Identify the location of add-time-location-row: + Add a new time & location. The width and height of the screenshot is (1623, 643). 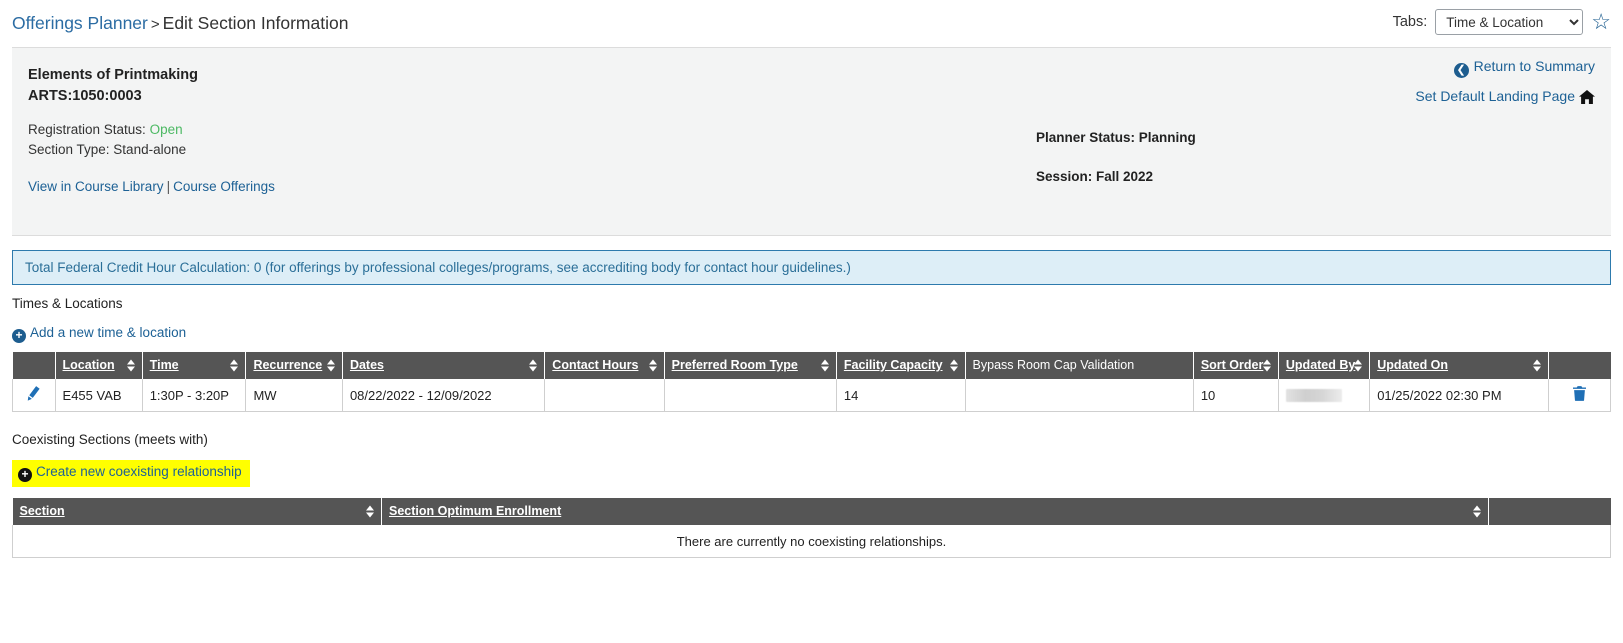
(99, 334).